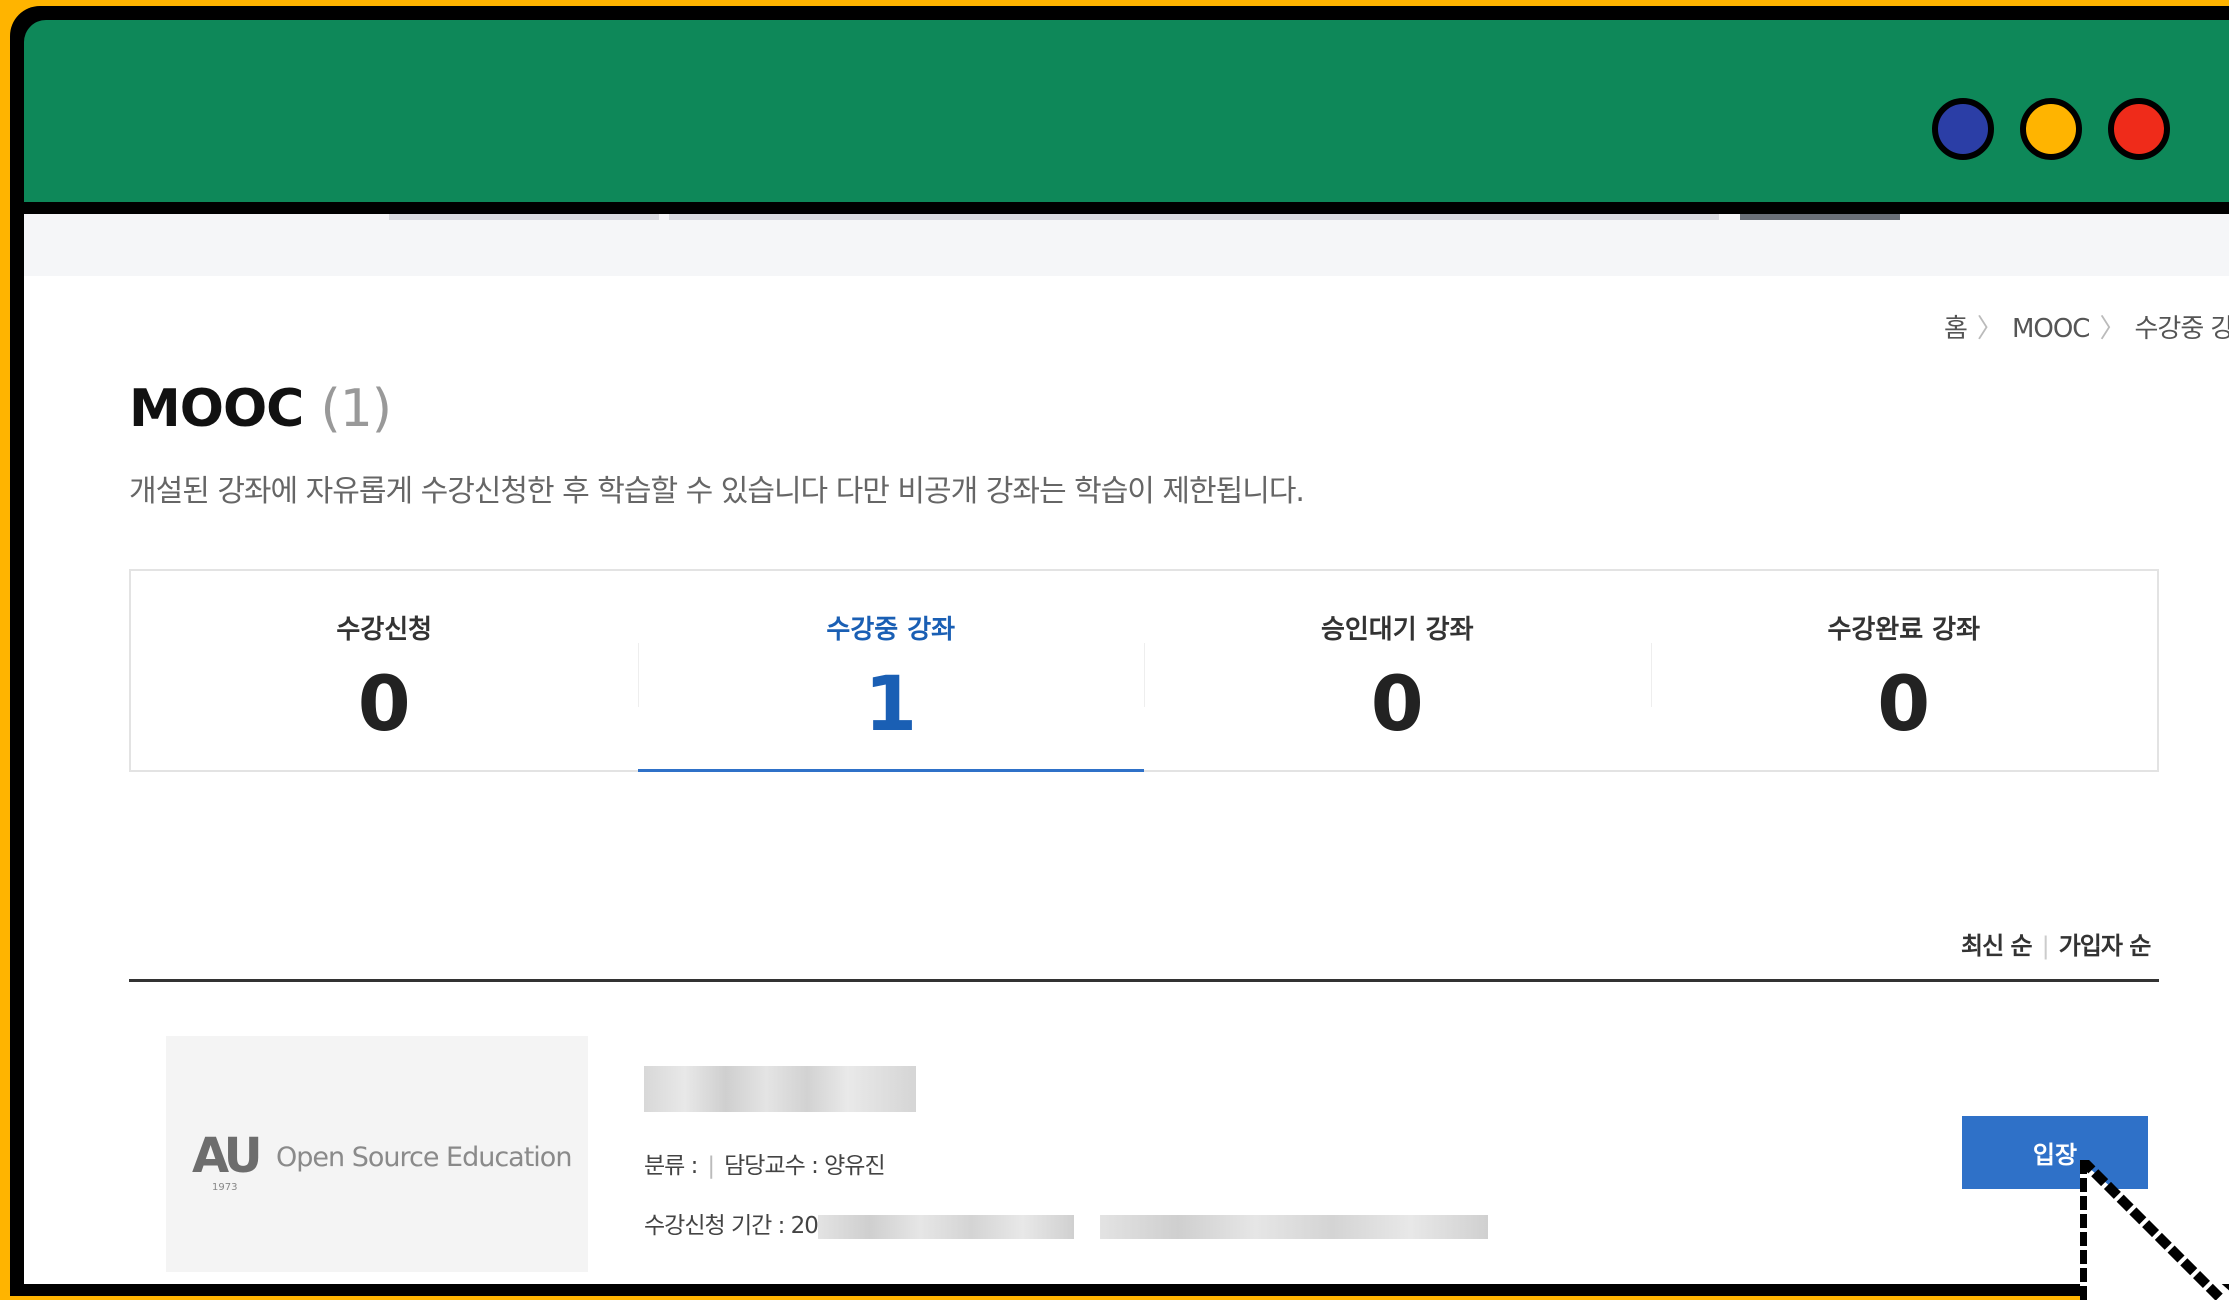  What do you see at coordinates (2056, 946) in the screenshot?
I see `sort-options: 최신 순 | 가입자 순` at bounding box center [2056, 946].